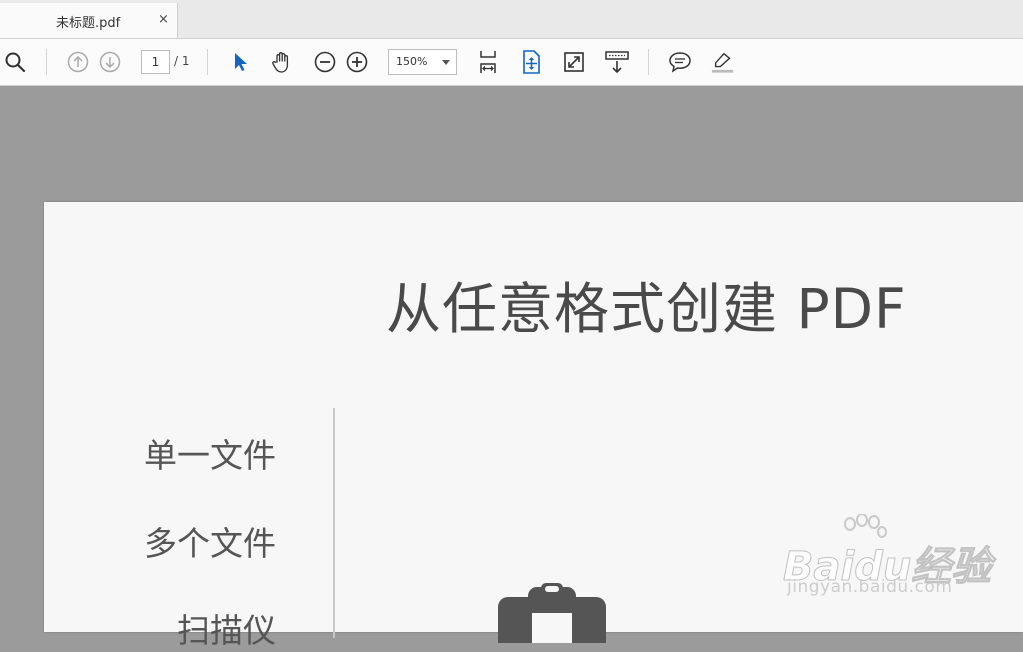  What do you see at coordinates (488, 62) in the screenshot?
I see `fit-page-icon` at bounding box center [488, 62].